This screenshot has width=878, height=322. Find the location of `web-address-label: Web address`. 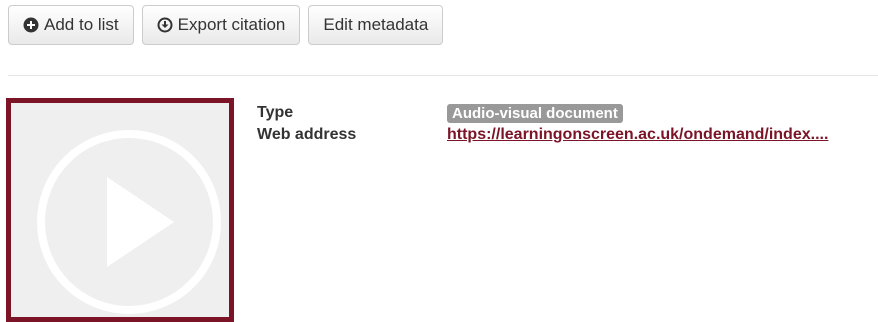

web-address-label: Web address is located at coordinates (307, 134).